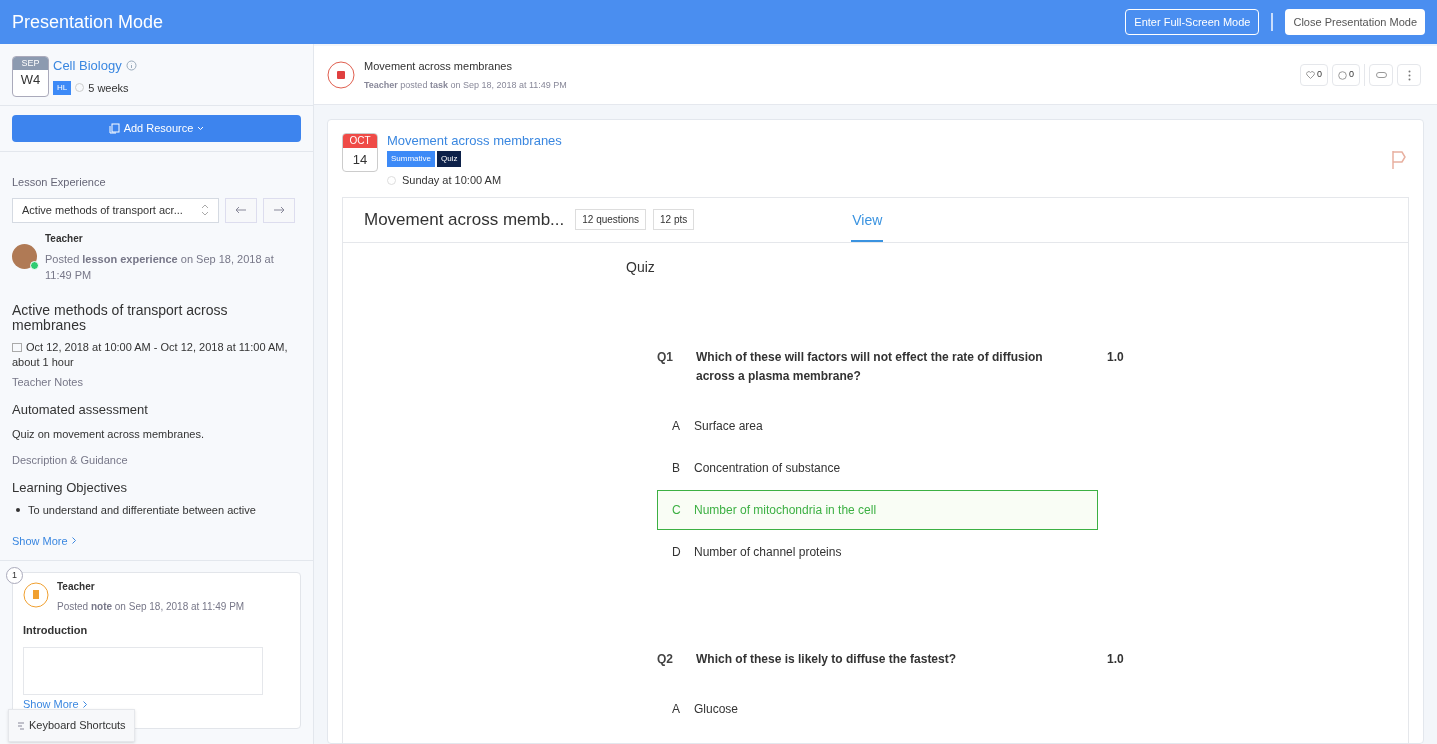 This screenshot has width=1437, height=744. Describe the element at coordinates (108, 434) in the screenshot. I see `assessment-text: Quiz on movement across membranes.` at that location.